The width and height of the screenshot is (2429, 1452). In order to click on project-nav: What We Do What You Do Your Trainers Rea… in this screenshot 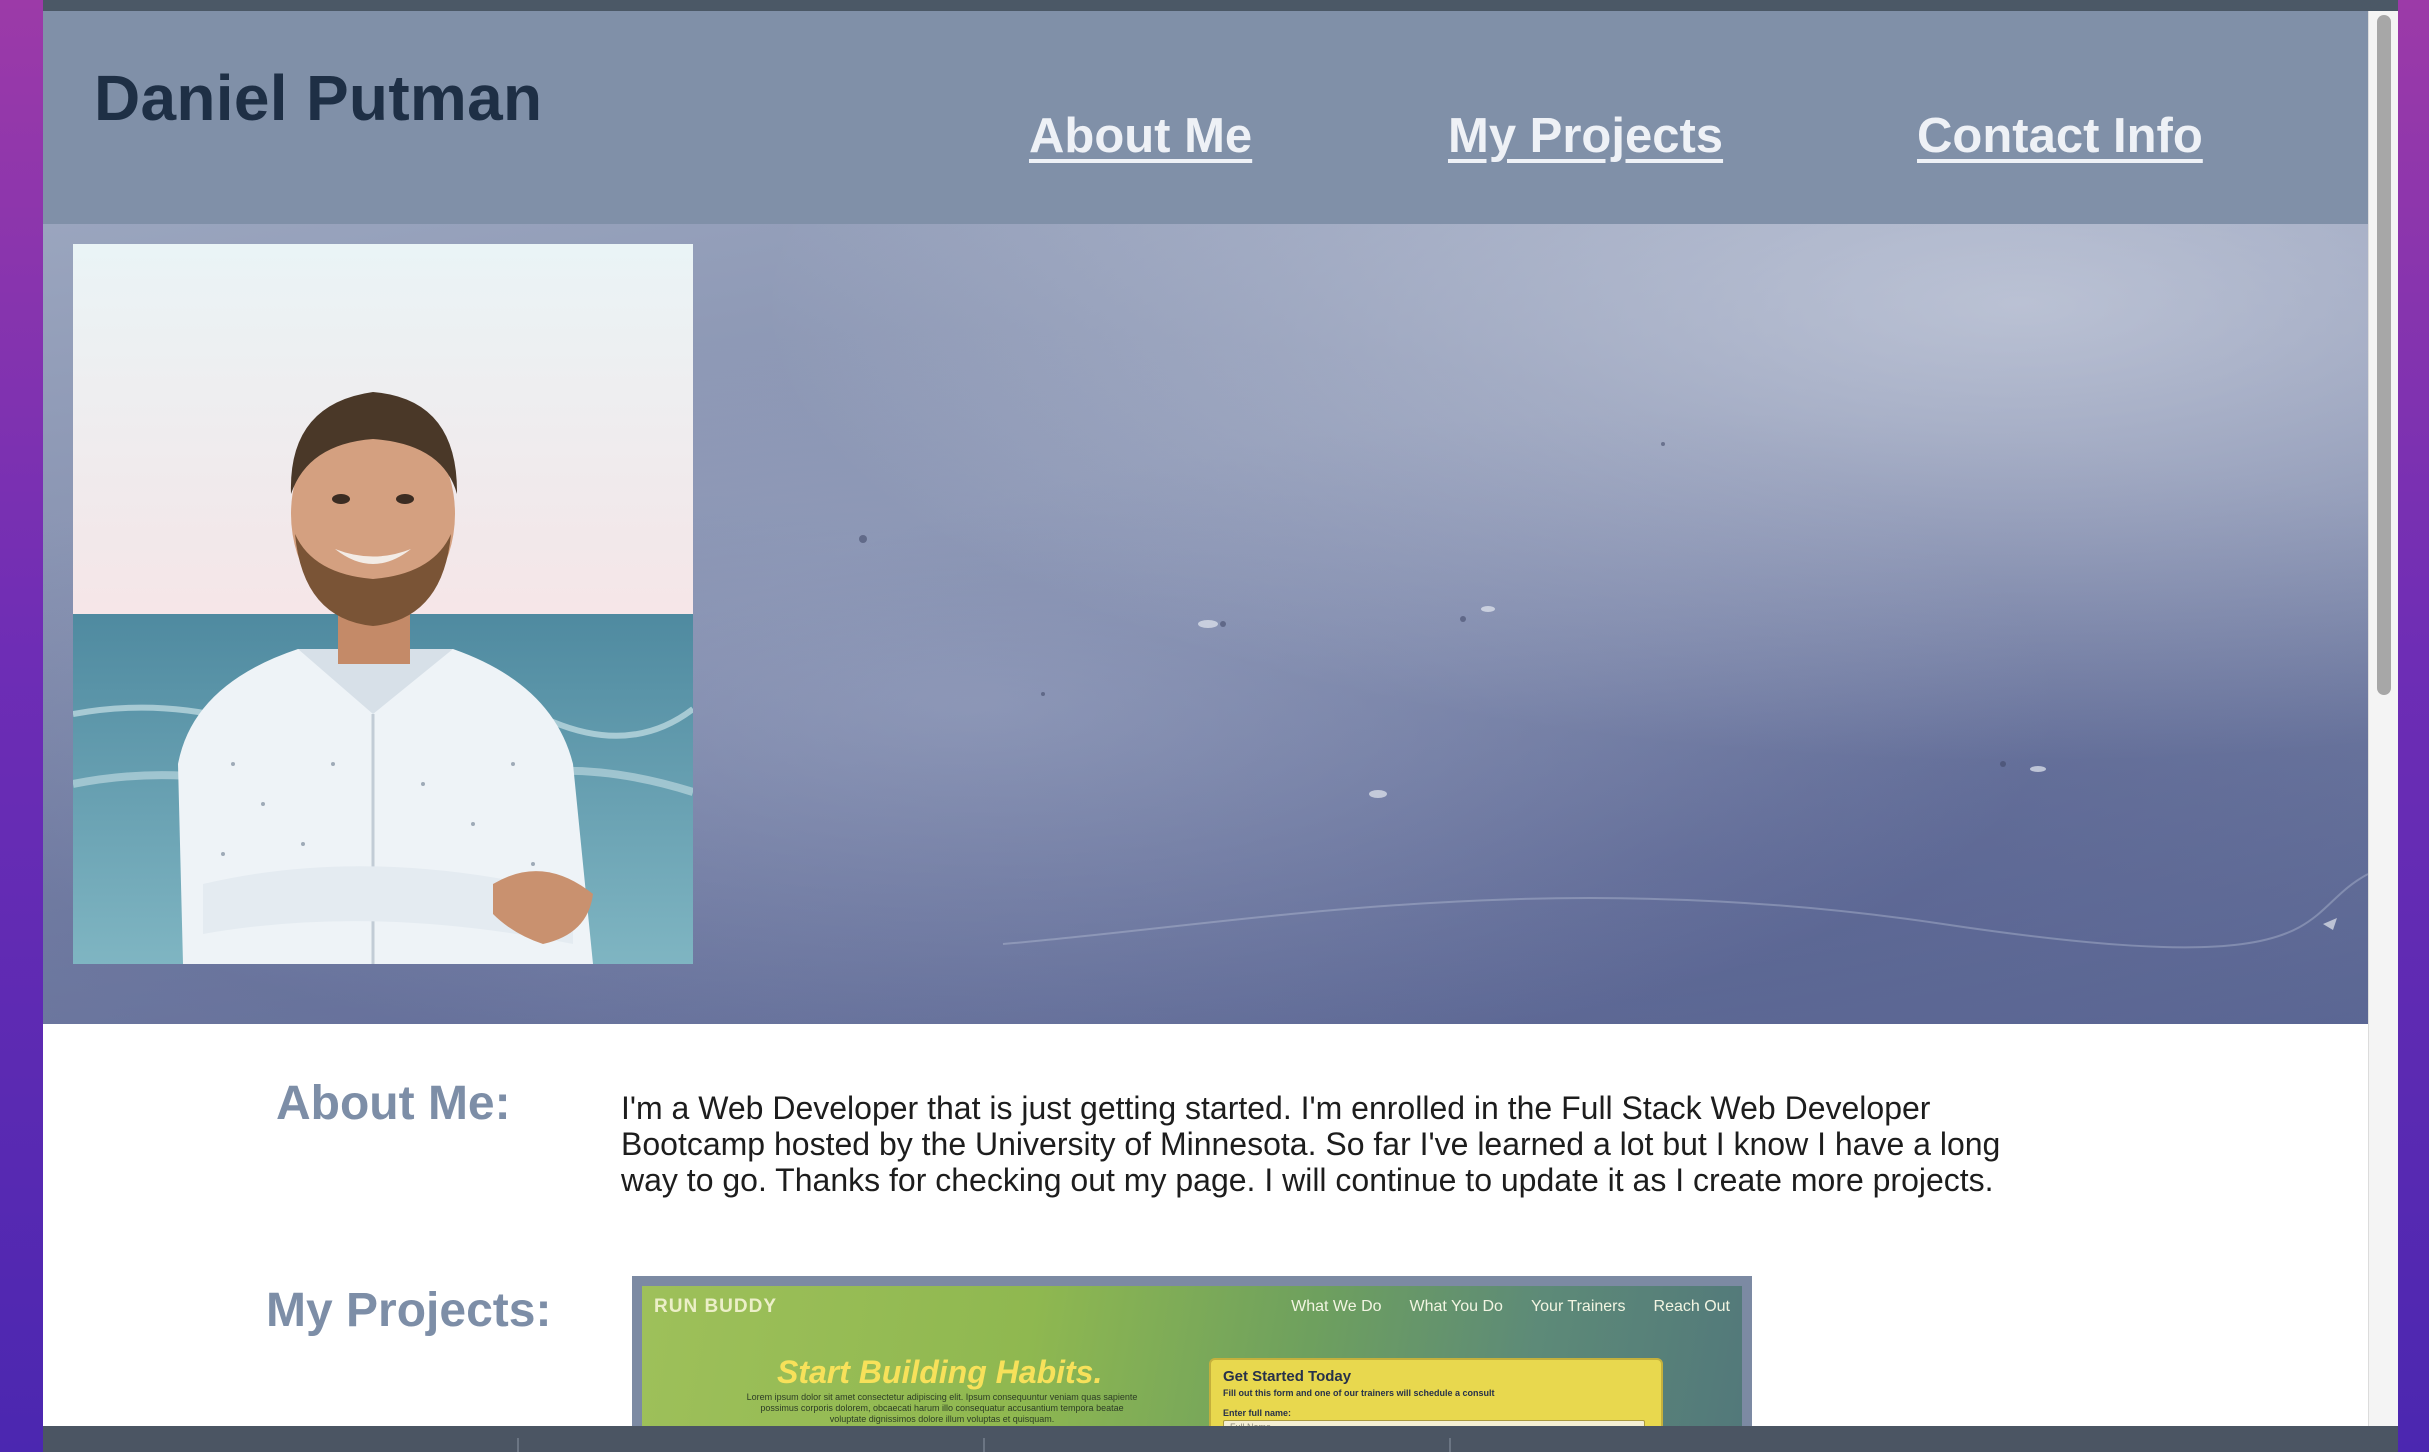, I will do `click(1510, 1307)`.